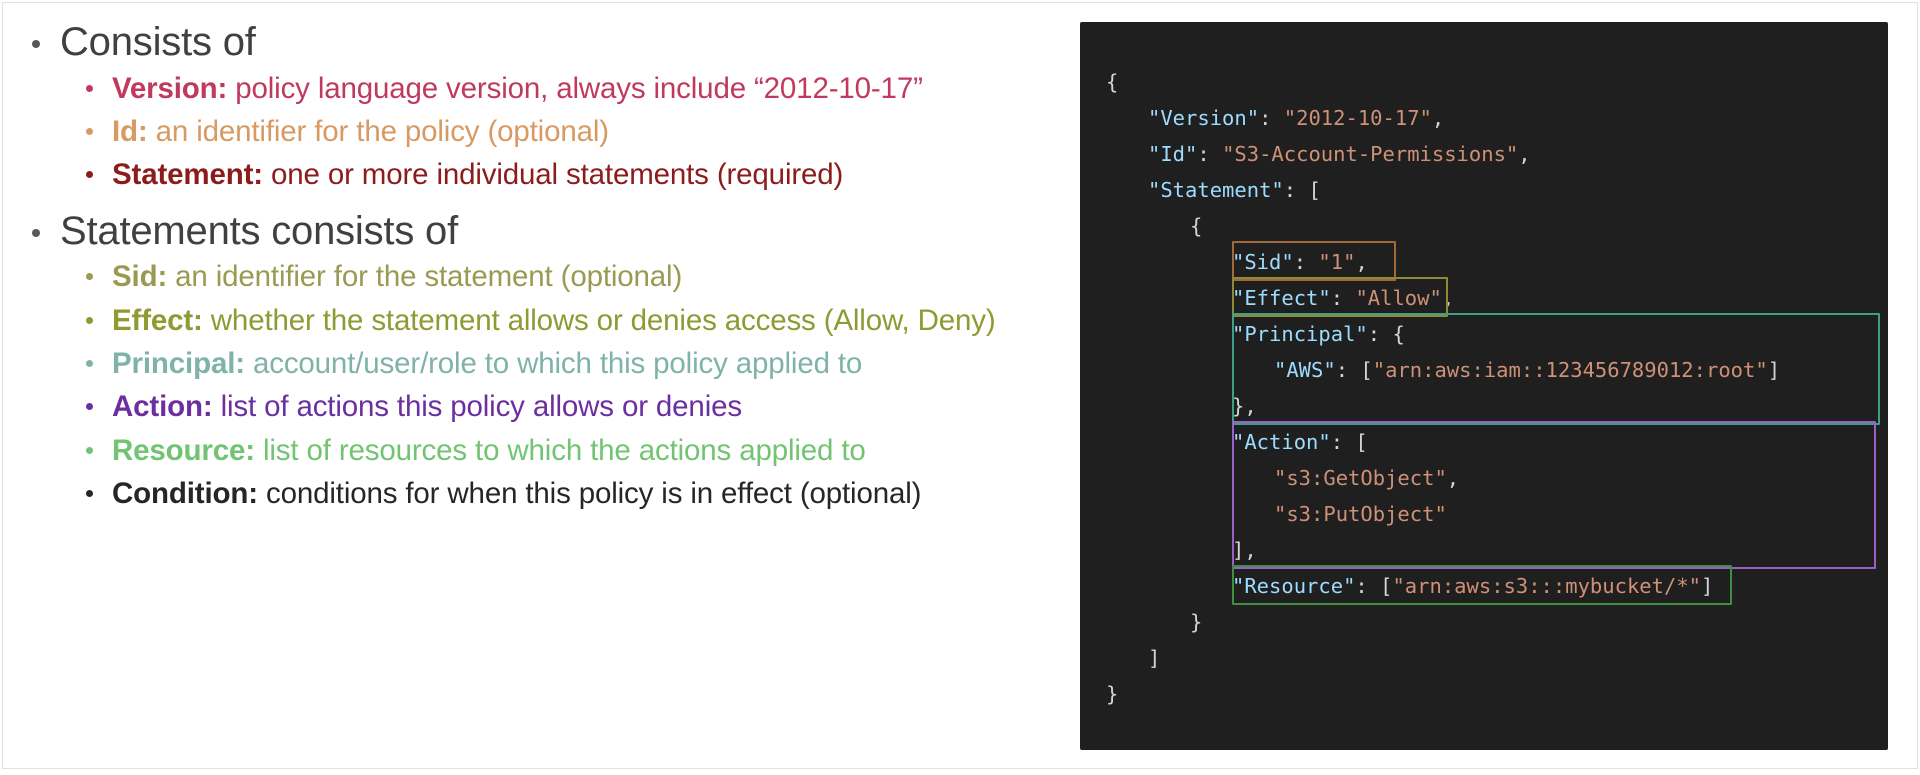  Describe the element at coordinates (1337, 262) in the screenshot. I see `code-token-str: "1"` at that location.